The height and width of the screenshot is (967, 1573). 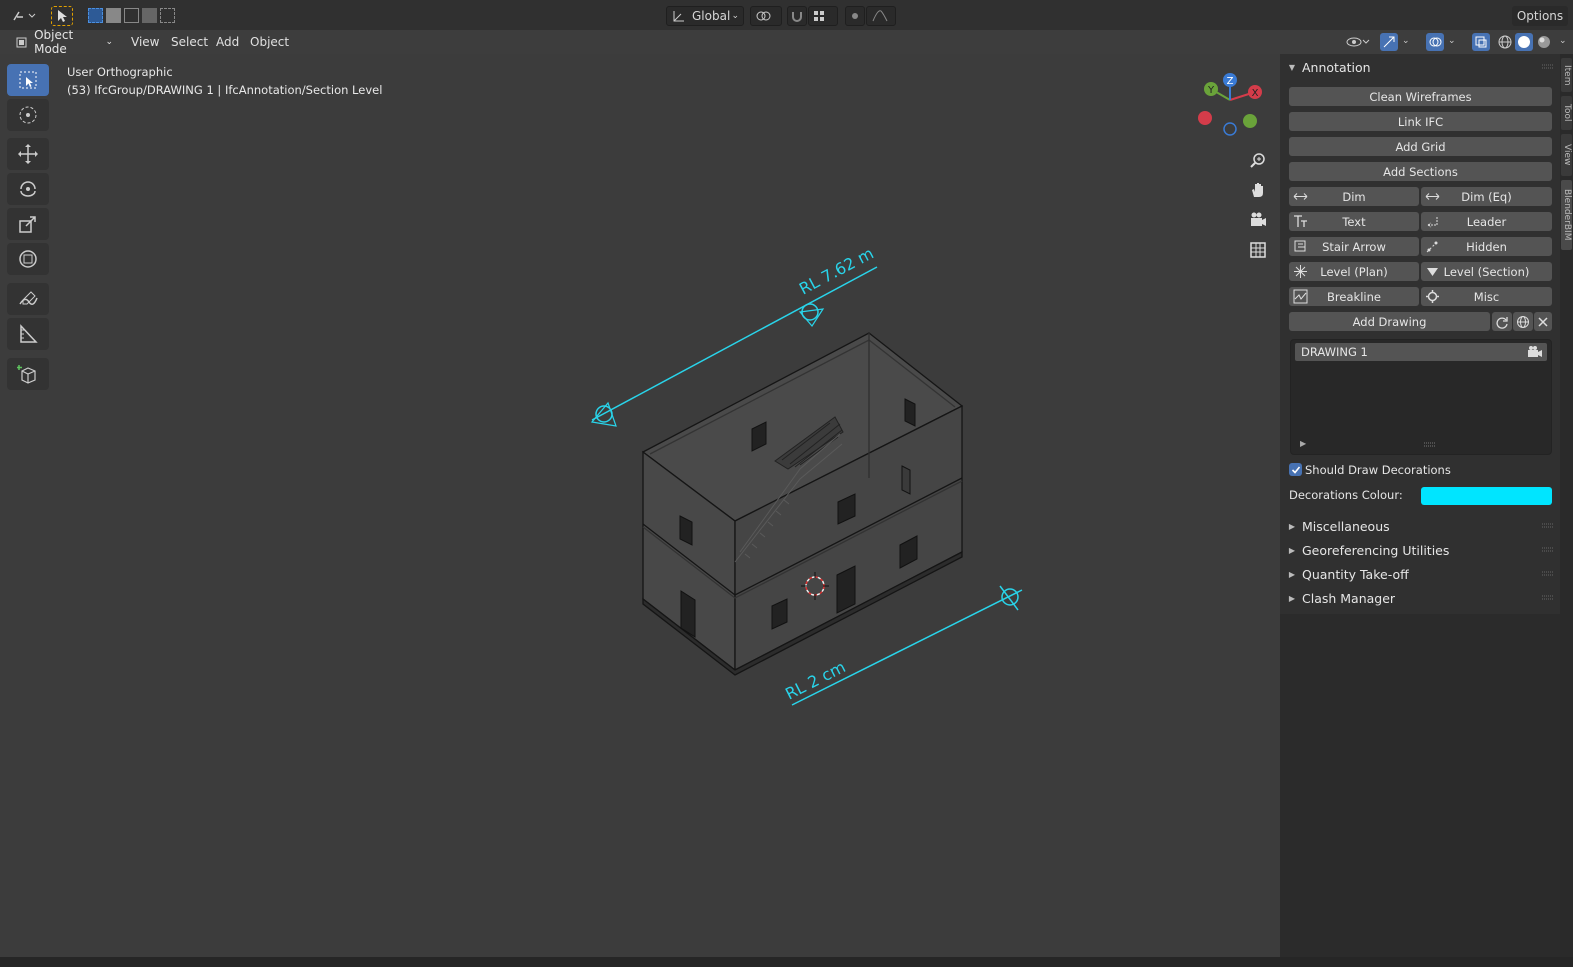 I want to click on level-plan-label: Level (Plan), so click(x=1354, y=271).